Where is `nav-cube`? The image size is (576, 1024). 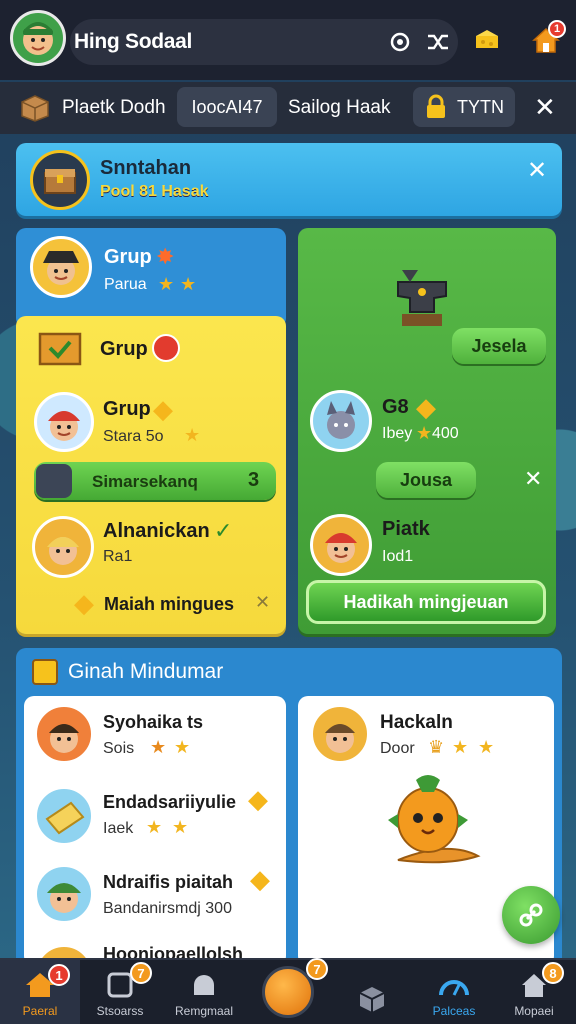 nav-cube is located at coordinates (372, 992).